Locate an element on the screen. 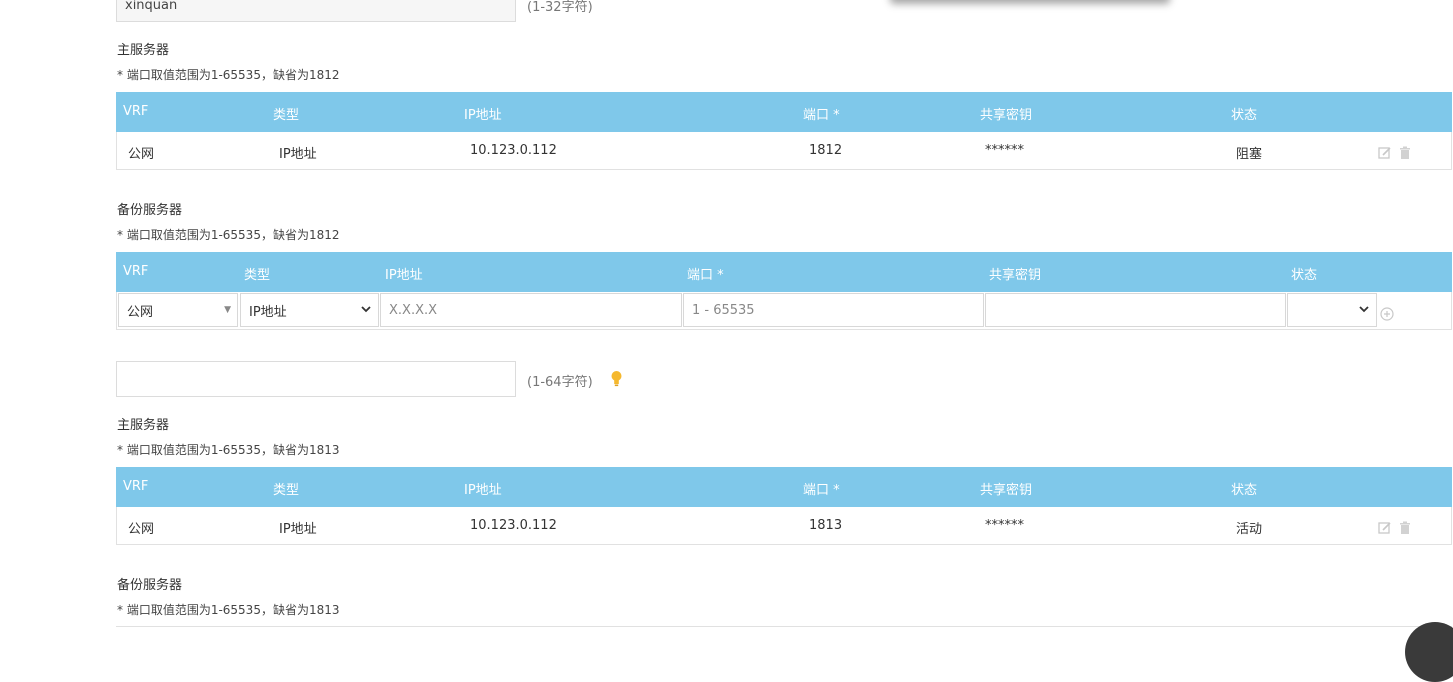  type-select-value: IP地址 is located at coordinates (268, 312).